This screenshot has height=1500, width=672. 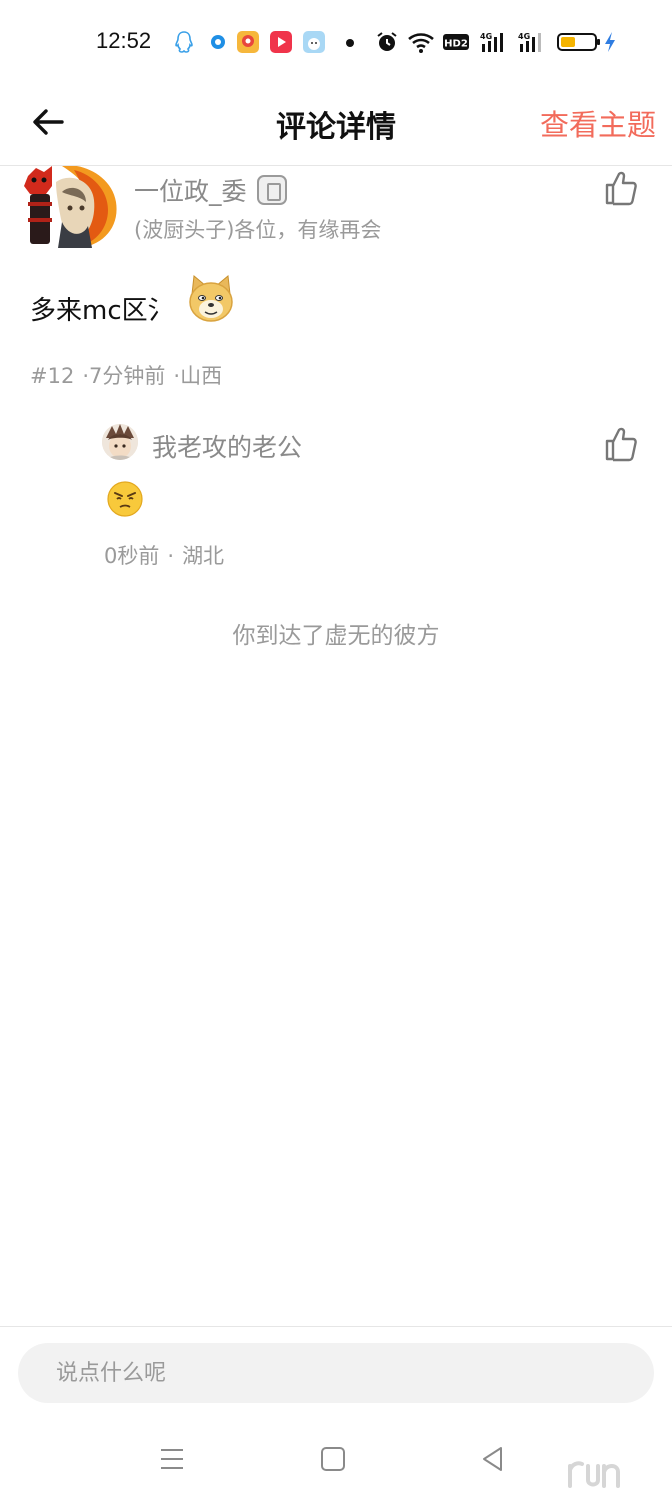 I want to click on level-badge-icon, so click(x=272, y=190).